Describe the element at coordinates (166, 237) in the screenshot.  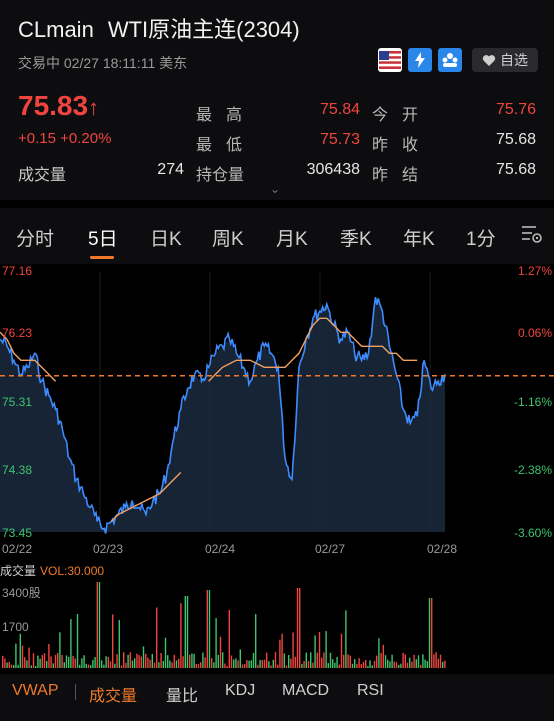
I see `tab-daily-k: 日K` at that location.